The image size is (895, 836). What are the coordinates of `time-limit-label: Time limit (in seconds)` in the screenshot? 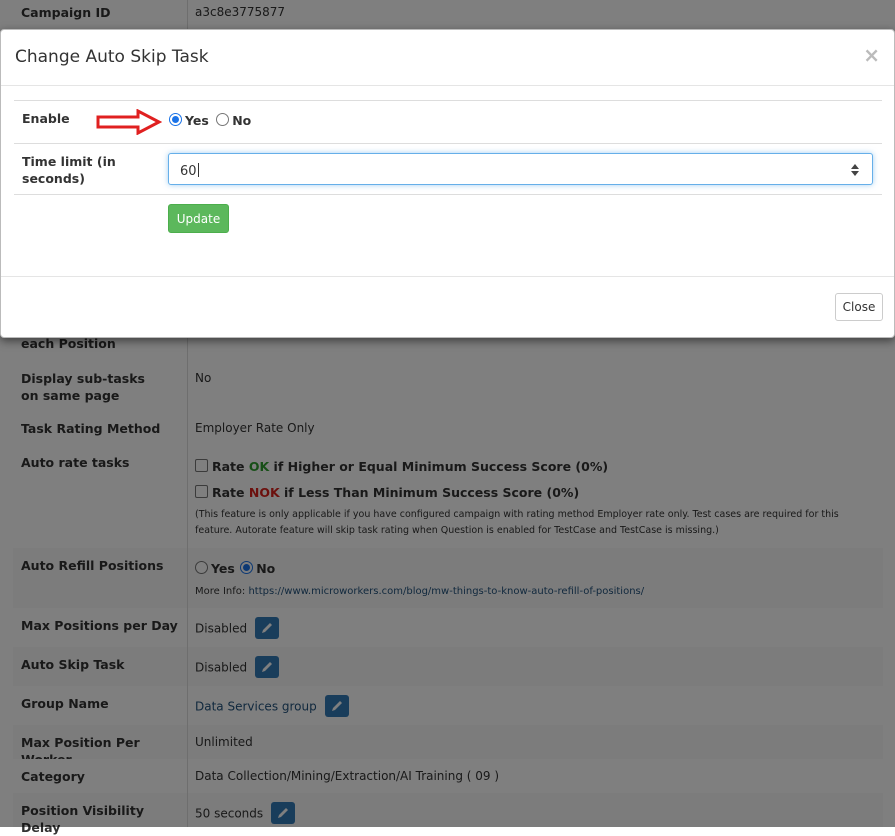 It's located at (69, 170).